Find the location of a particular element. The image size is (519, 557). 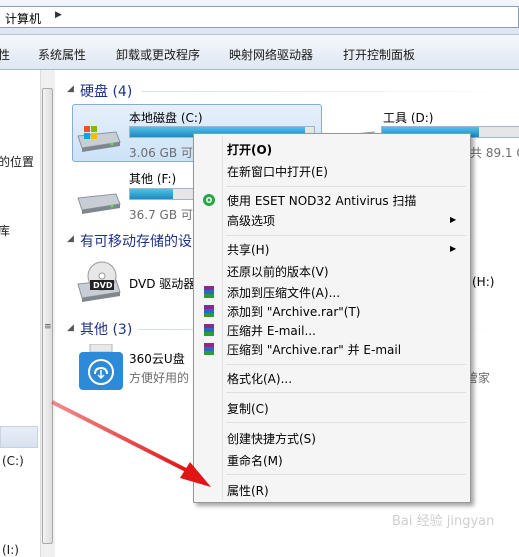

group-divider is located at coordinates (329, 91).